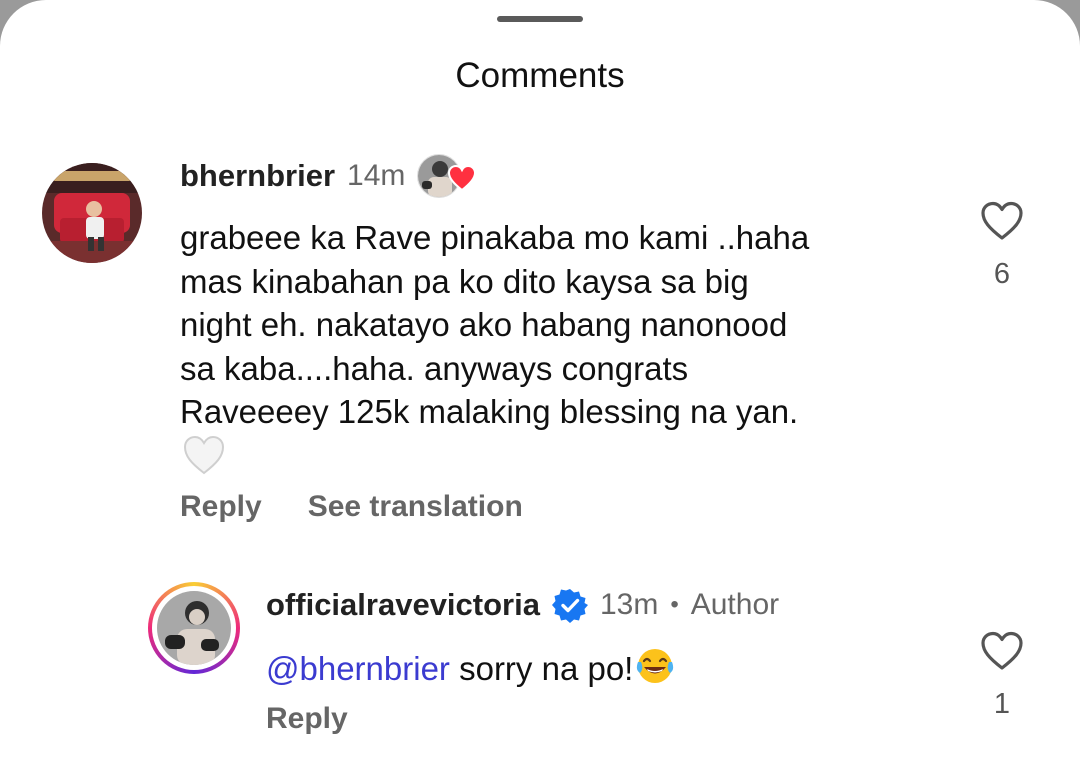 This screenshot has height=781, width=1080. Describe the element at coordinates (462, 178) in the screenshot. I see `red-heart-icon` at that location.